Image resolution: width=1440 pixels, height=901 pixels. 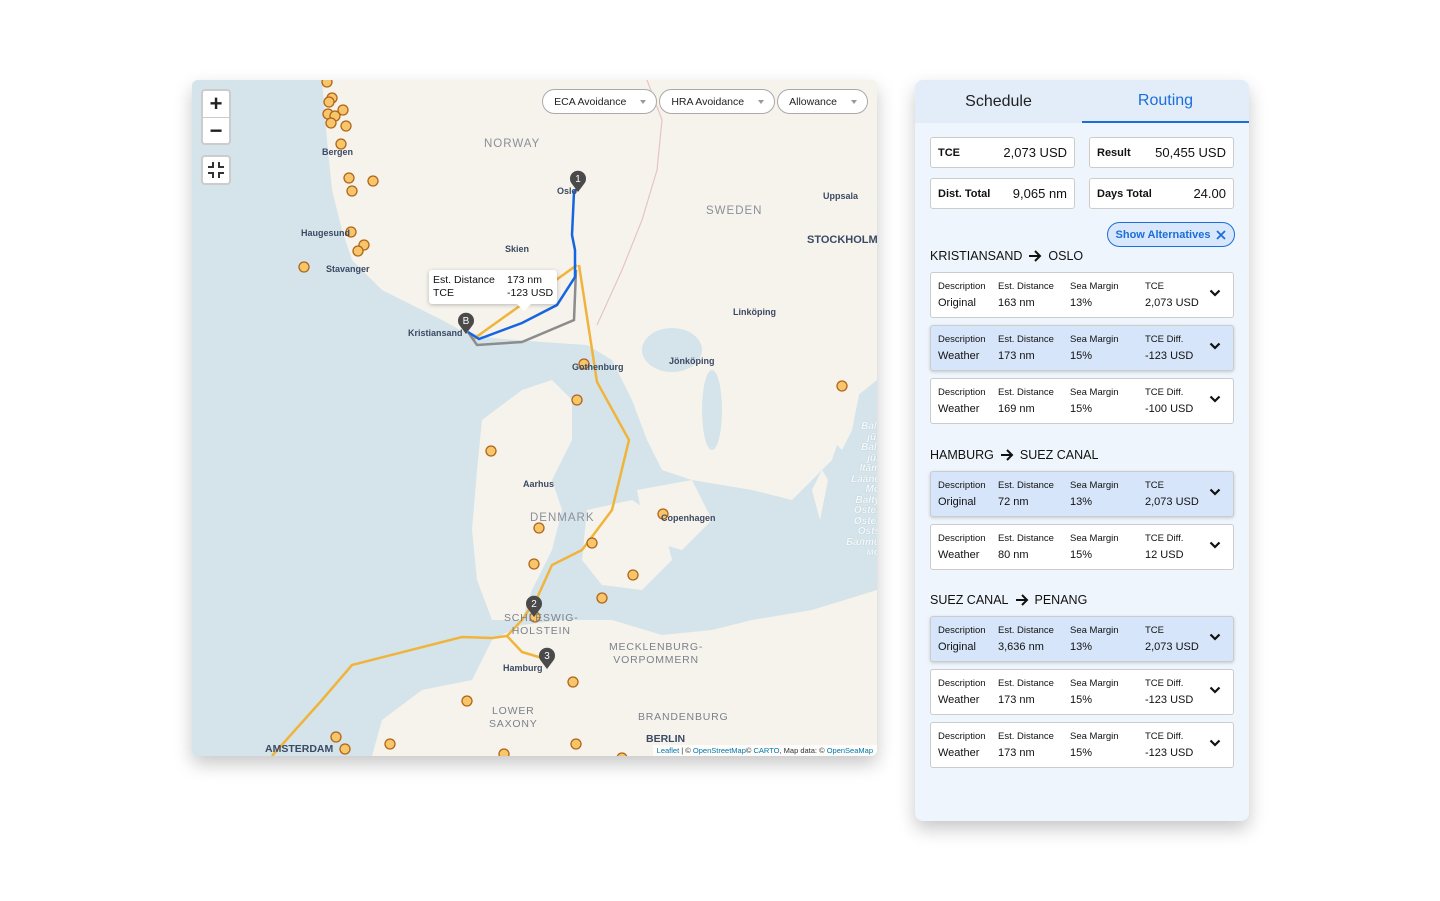 I want to click on tab-routing: Routing, so click(x=1165, y=101).